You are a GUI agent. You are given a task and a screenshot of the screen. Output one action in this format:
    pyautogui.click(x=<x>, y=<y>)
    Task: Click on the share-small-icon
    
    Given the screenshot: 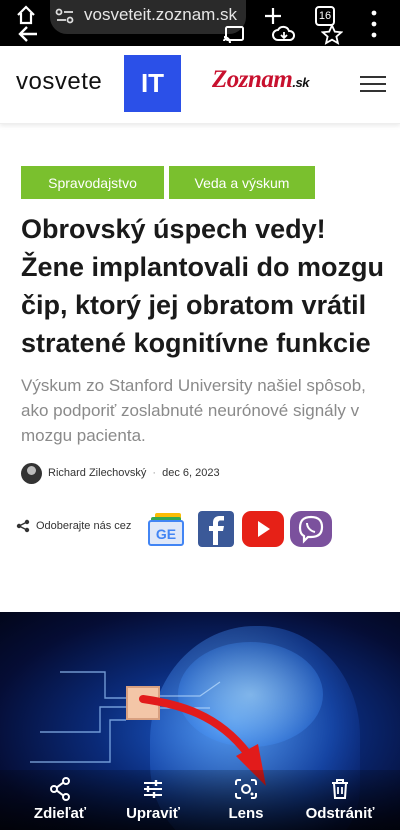 What is the action you would take?
    pyautogui.click(x=23, y=526)
    